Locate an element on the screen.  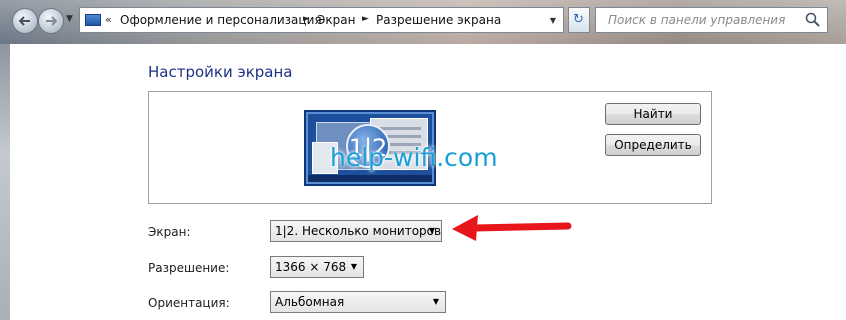
back-arrow-icon is located at coordinates (24, 21).